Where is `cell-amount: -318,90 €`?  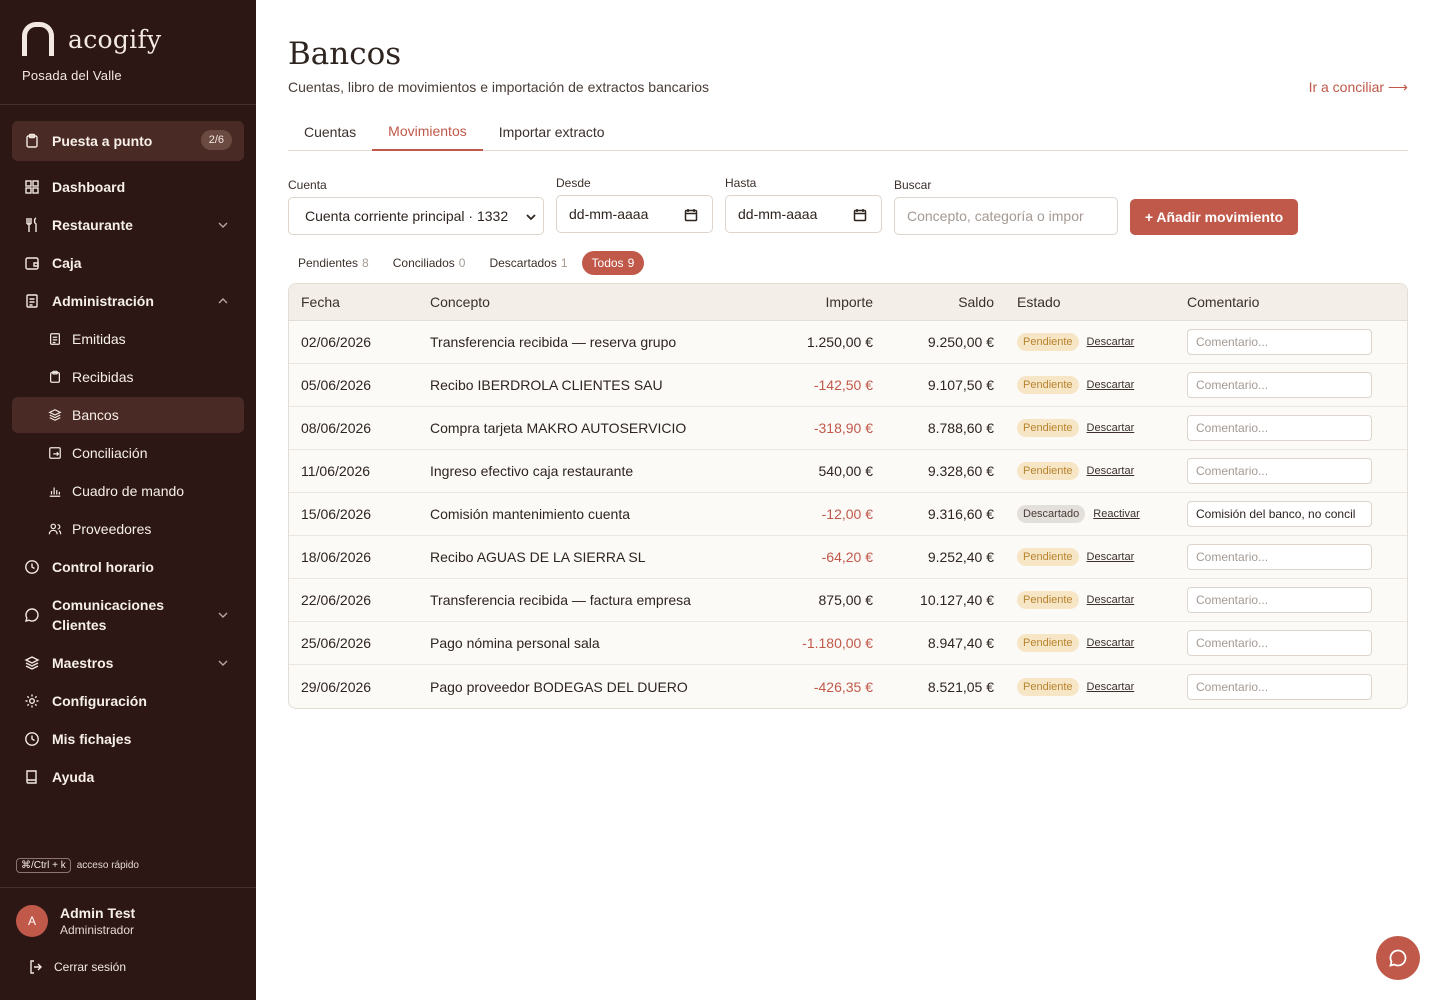 cell-amount: -318,90 € is located at coordinates (843, 428).